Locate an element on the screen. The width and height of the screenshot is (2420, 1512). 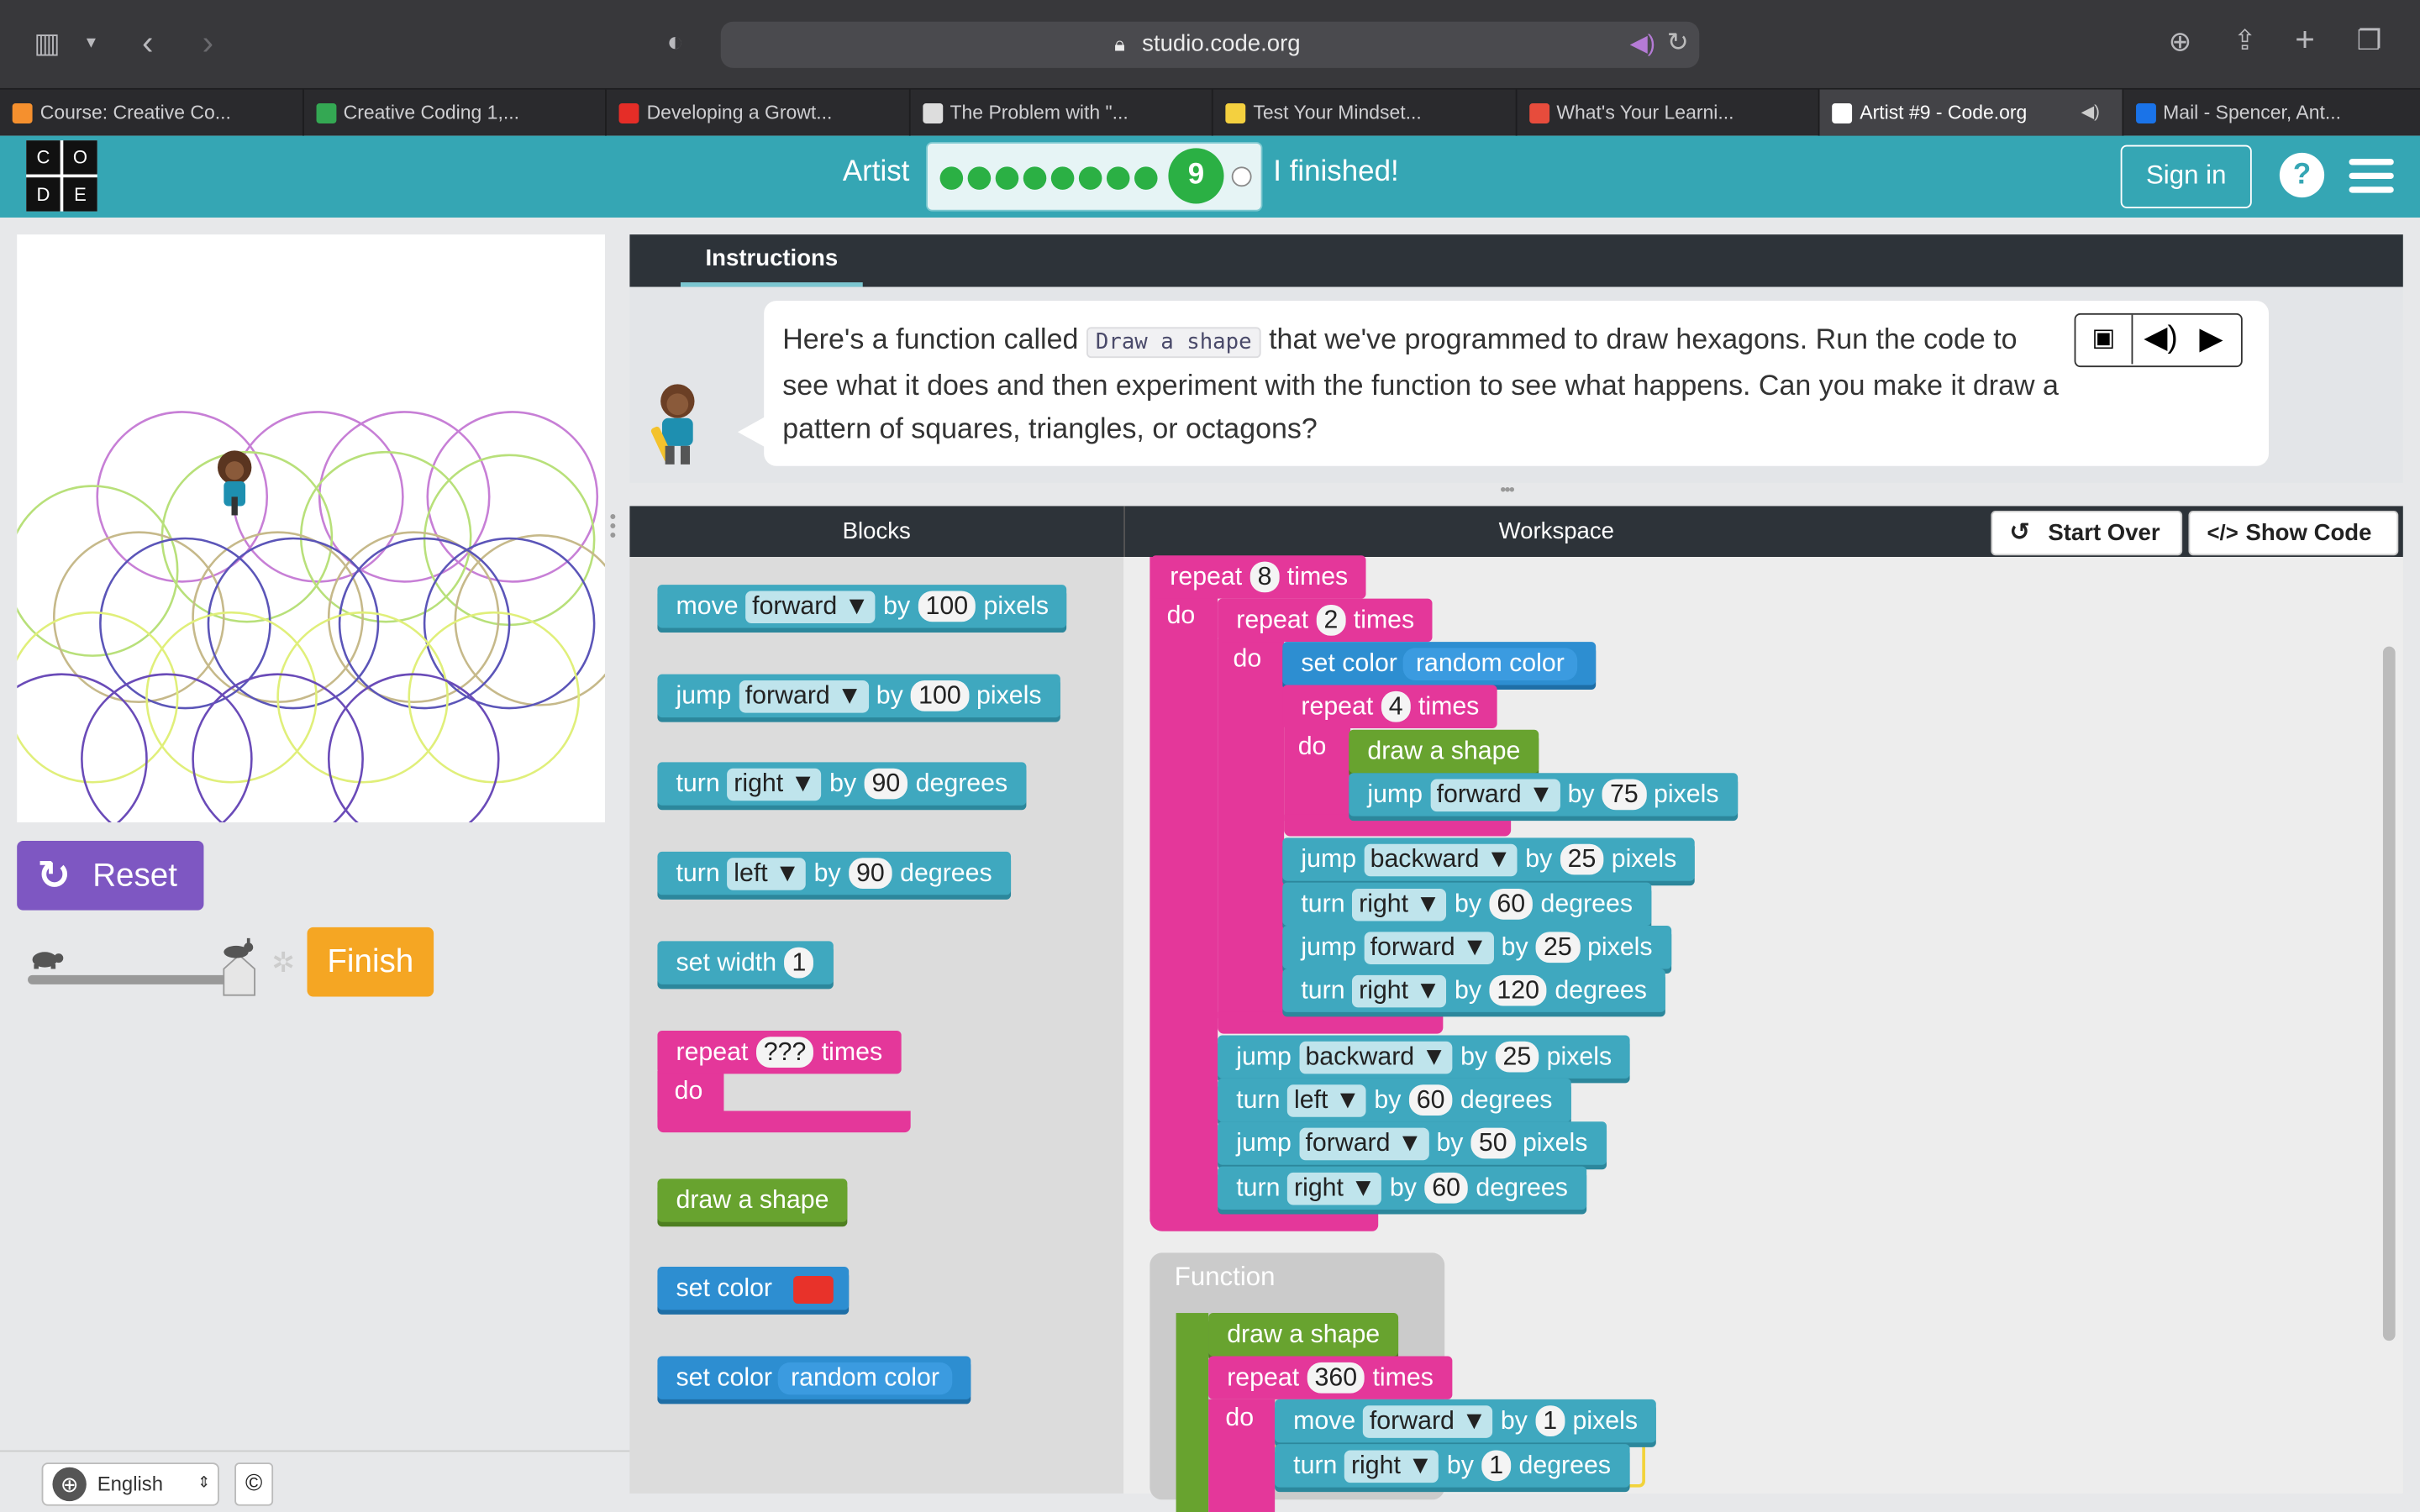
share-icon: ⇪ is located at coordinates (2245, 40).